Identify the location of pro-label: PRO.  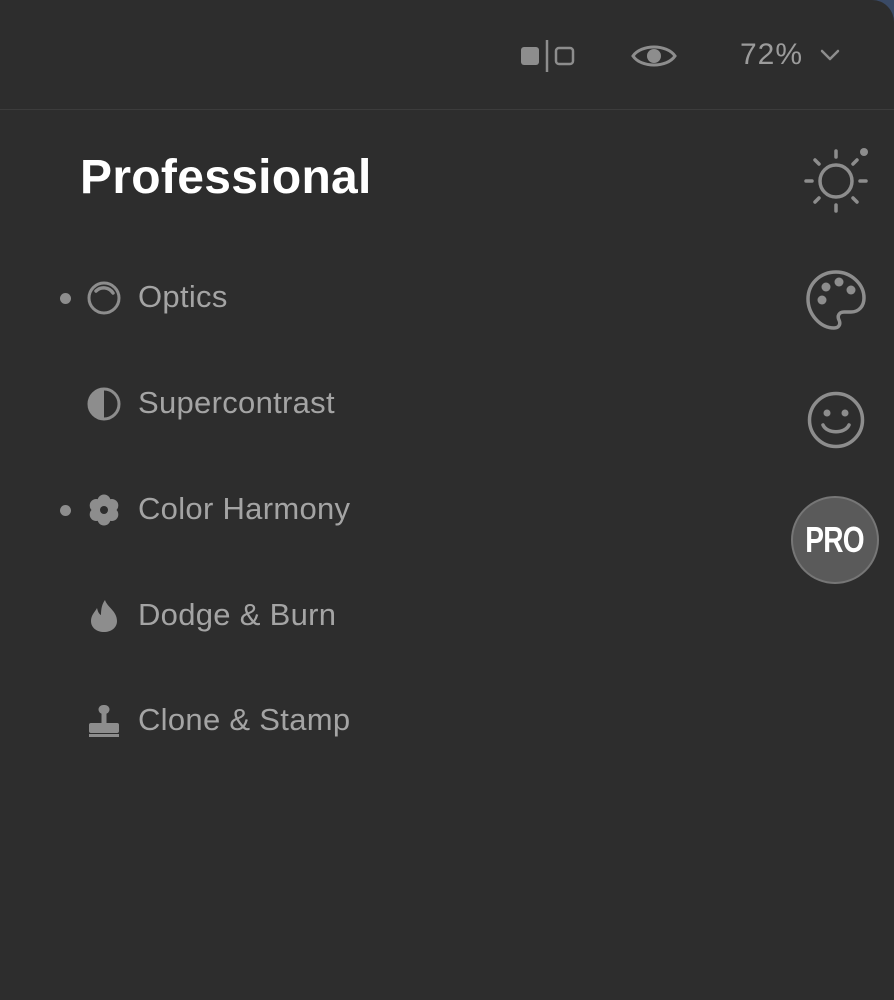
(835, 539).